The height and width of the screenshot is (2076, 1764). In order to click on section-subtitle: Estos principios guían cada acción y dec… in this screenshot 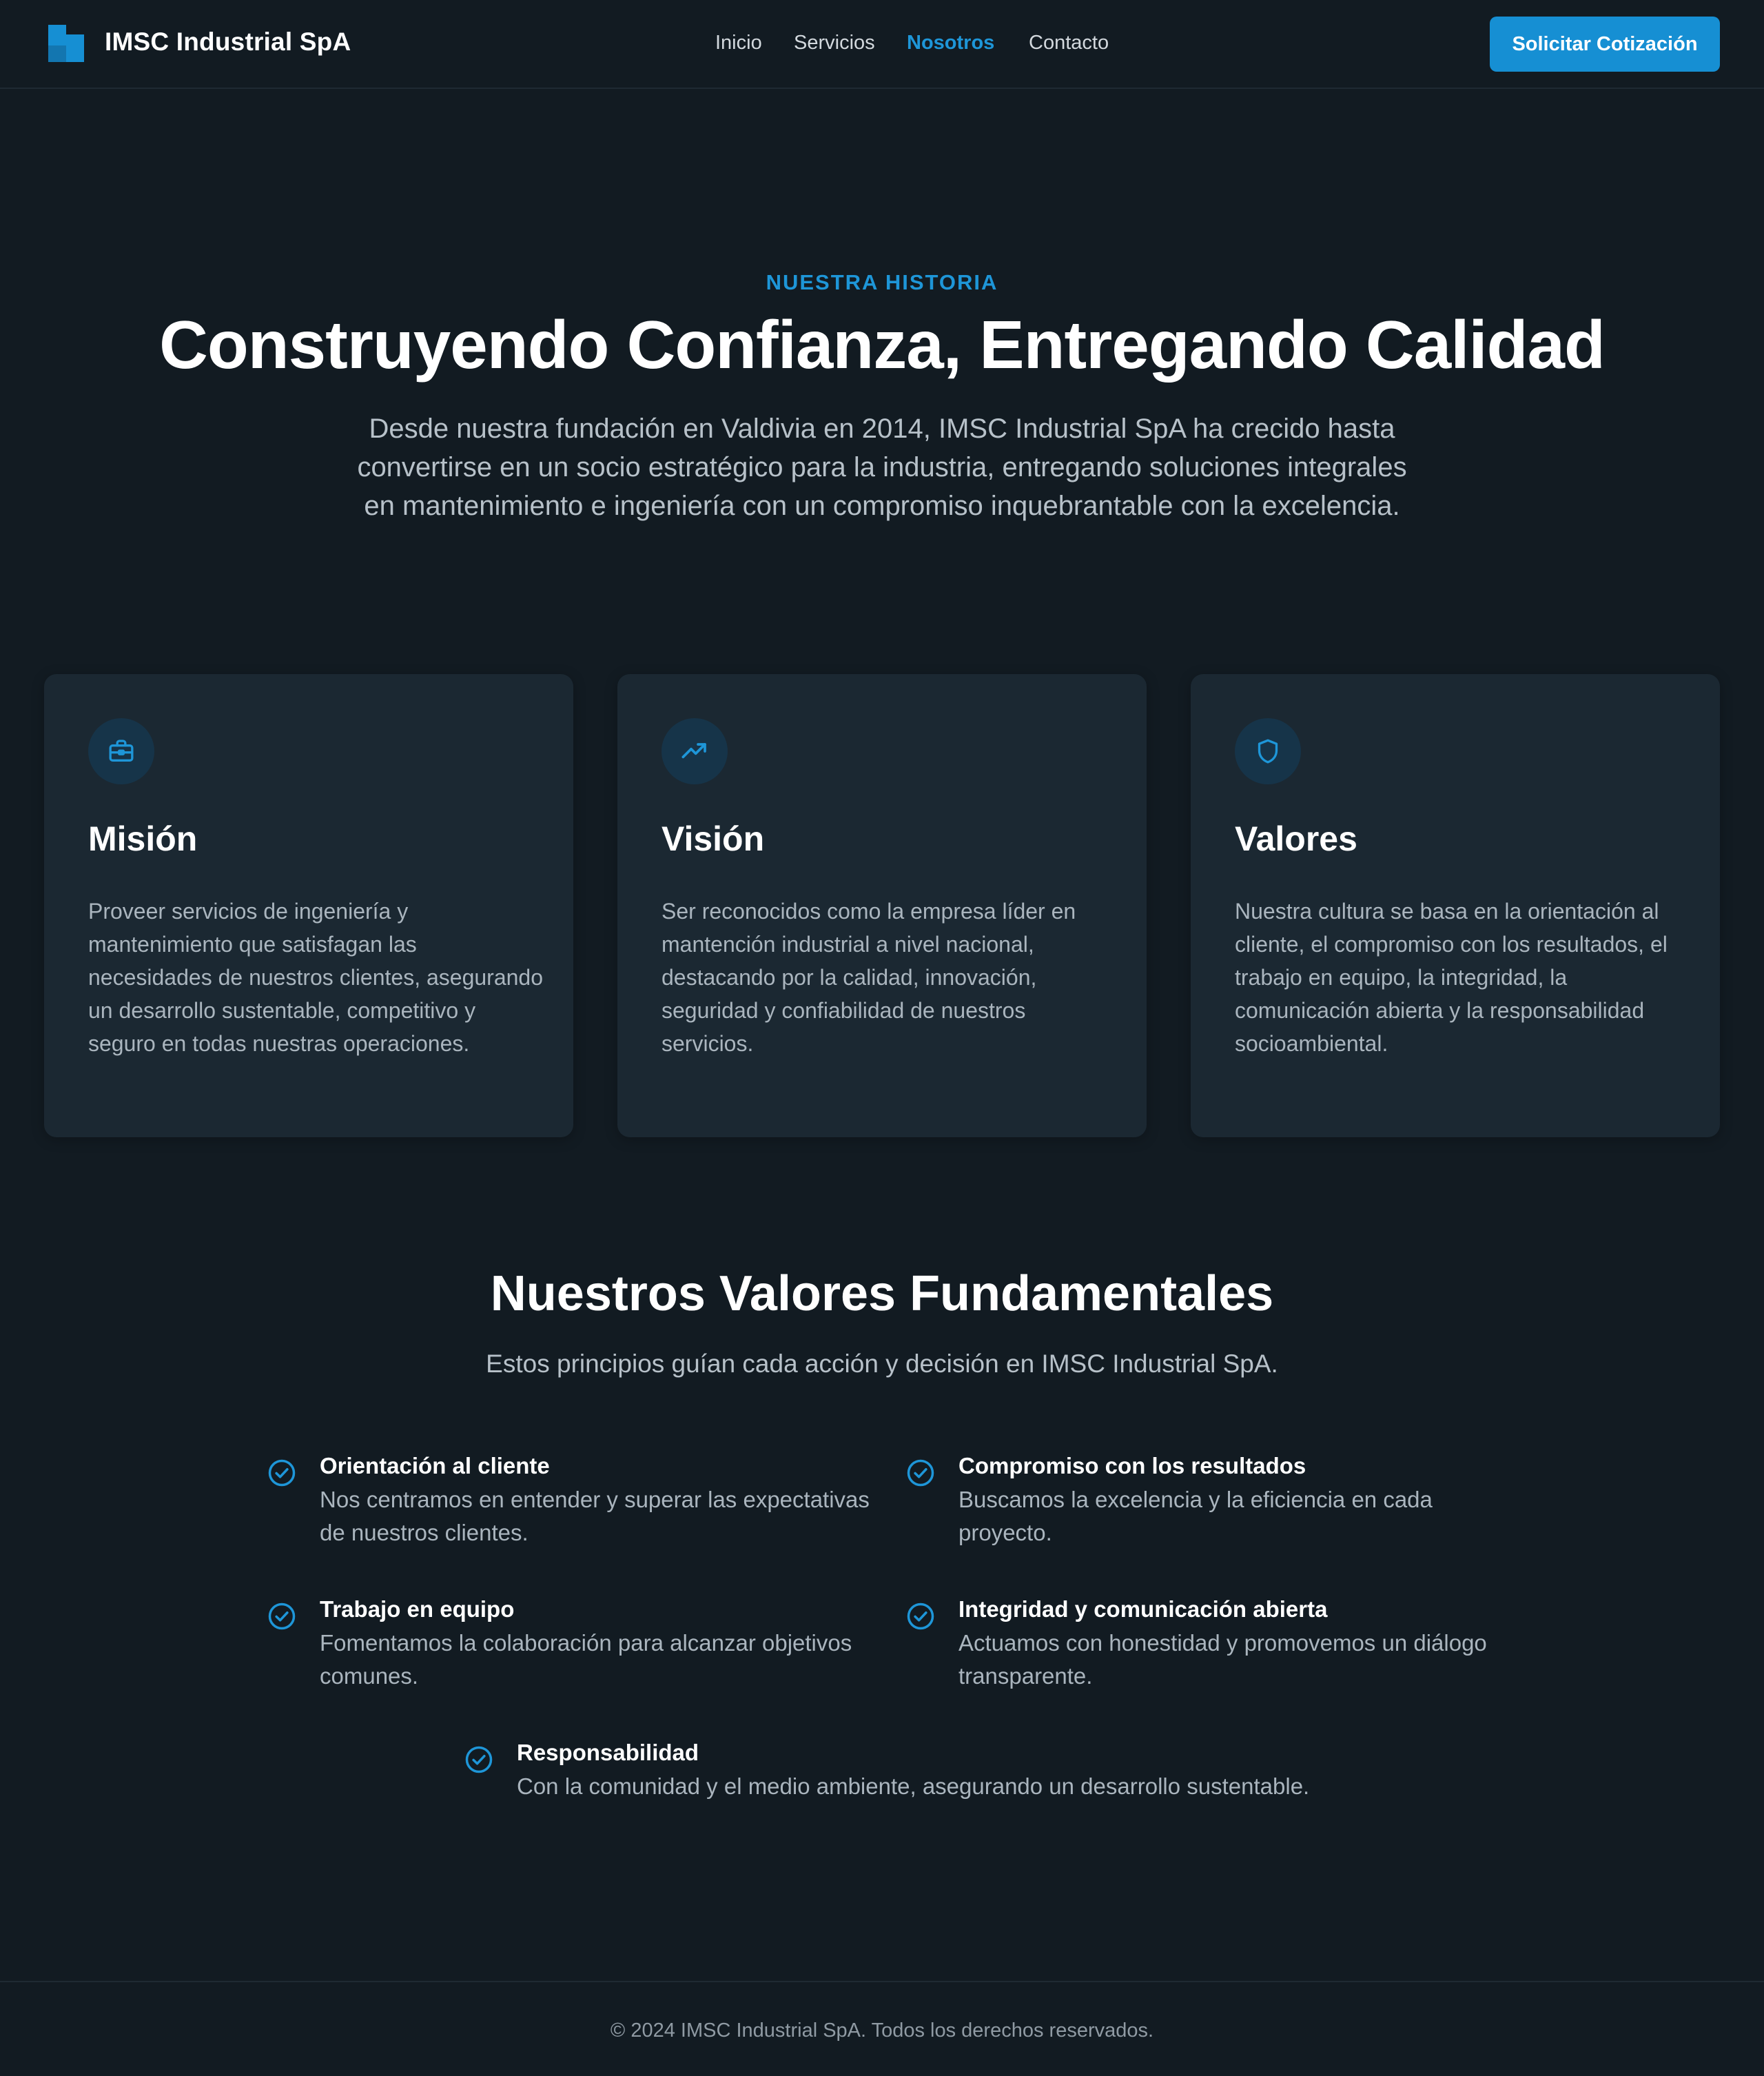, I will do `click(882, 1364)`.